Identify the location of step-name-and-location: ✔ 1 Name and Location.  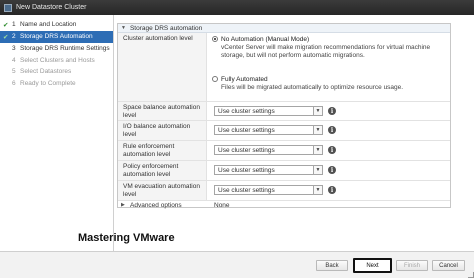
(56, 25).